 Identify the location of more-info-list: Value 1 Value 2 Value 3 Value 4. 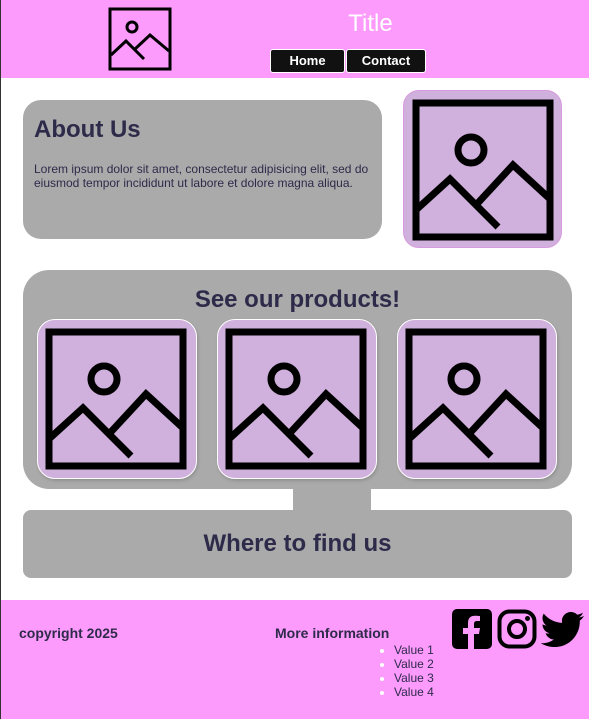
(405, 671).